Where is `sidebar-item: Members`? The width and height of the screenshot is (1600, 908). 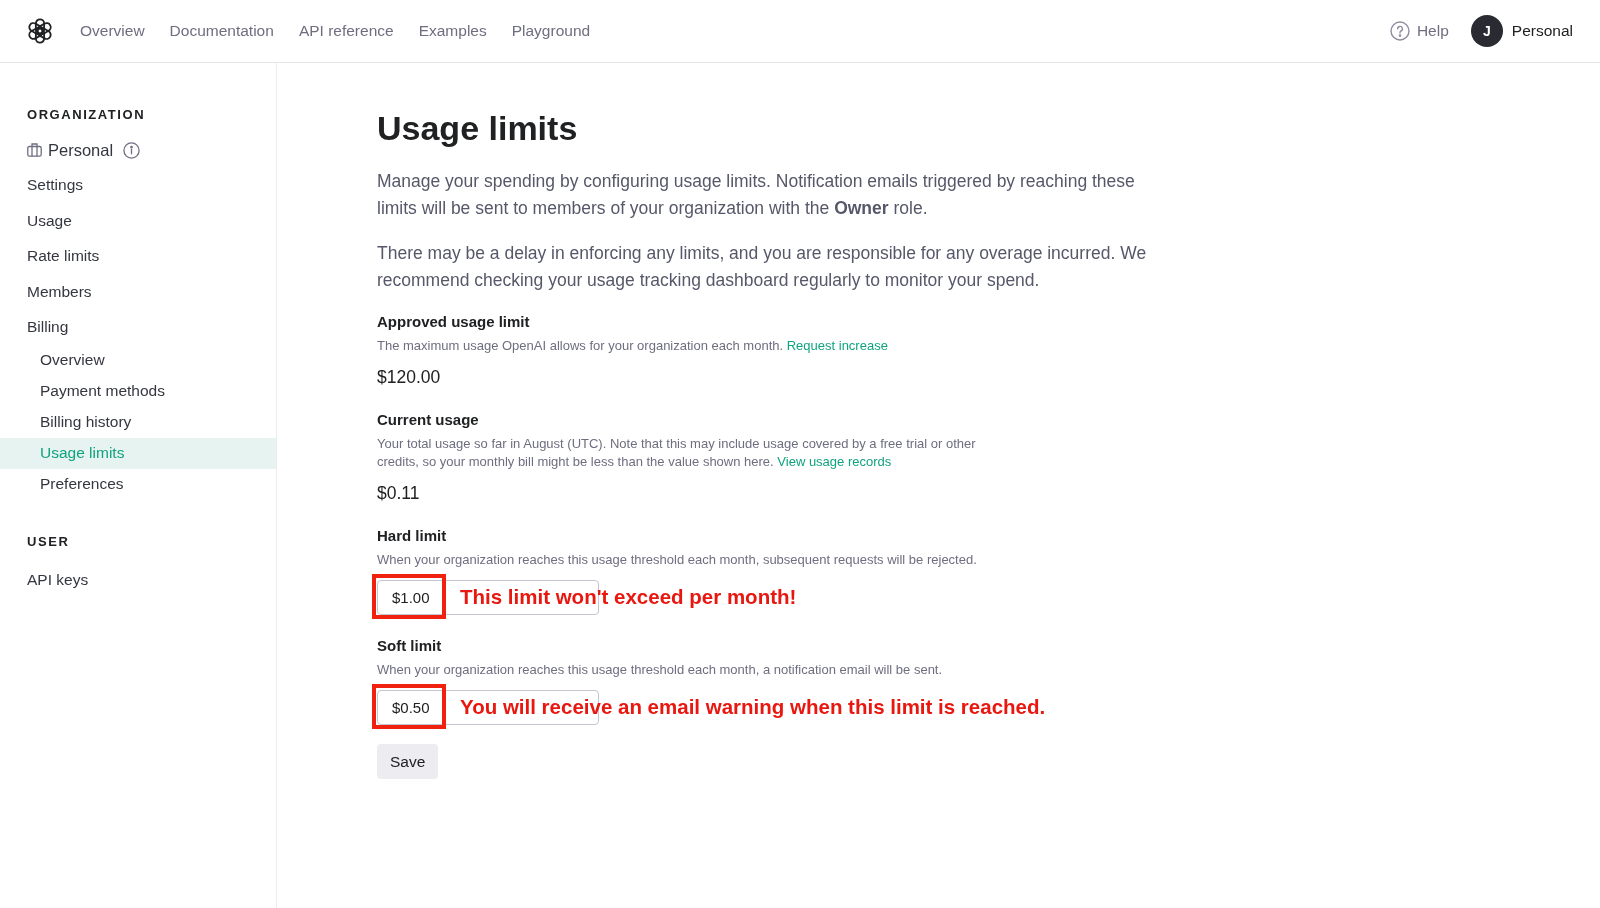 sidebar-item: Members is located at coordinates (138, 291).